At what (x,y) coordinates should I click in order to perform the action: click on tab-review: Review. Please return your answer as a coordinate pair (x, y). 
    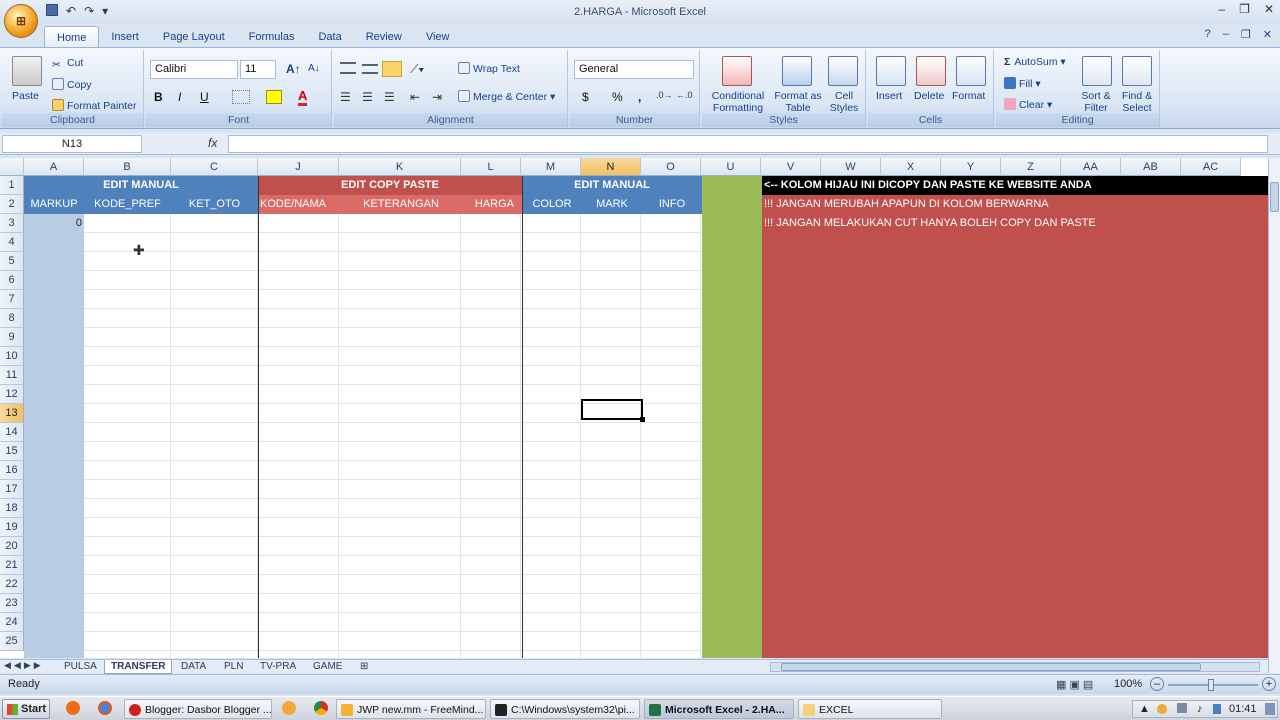
    Looking at the image, I should click on (384, 37).